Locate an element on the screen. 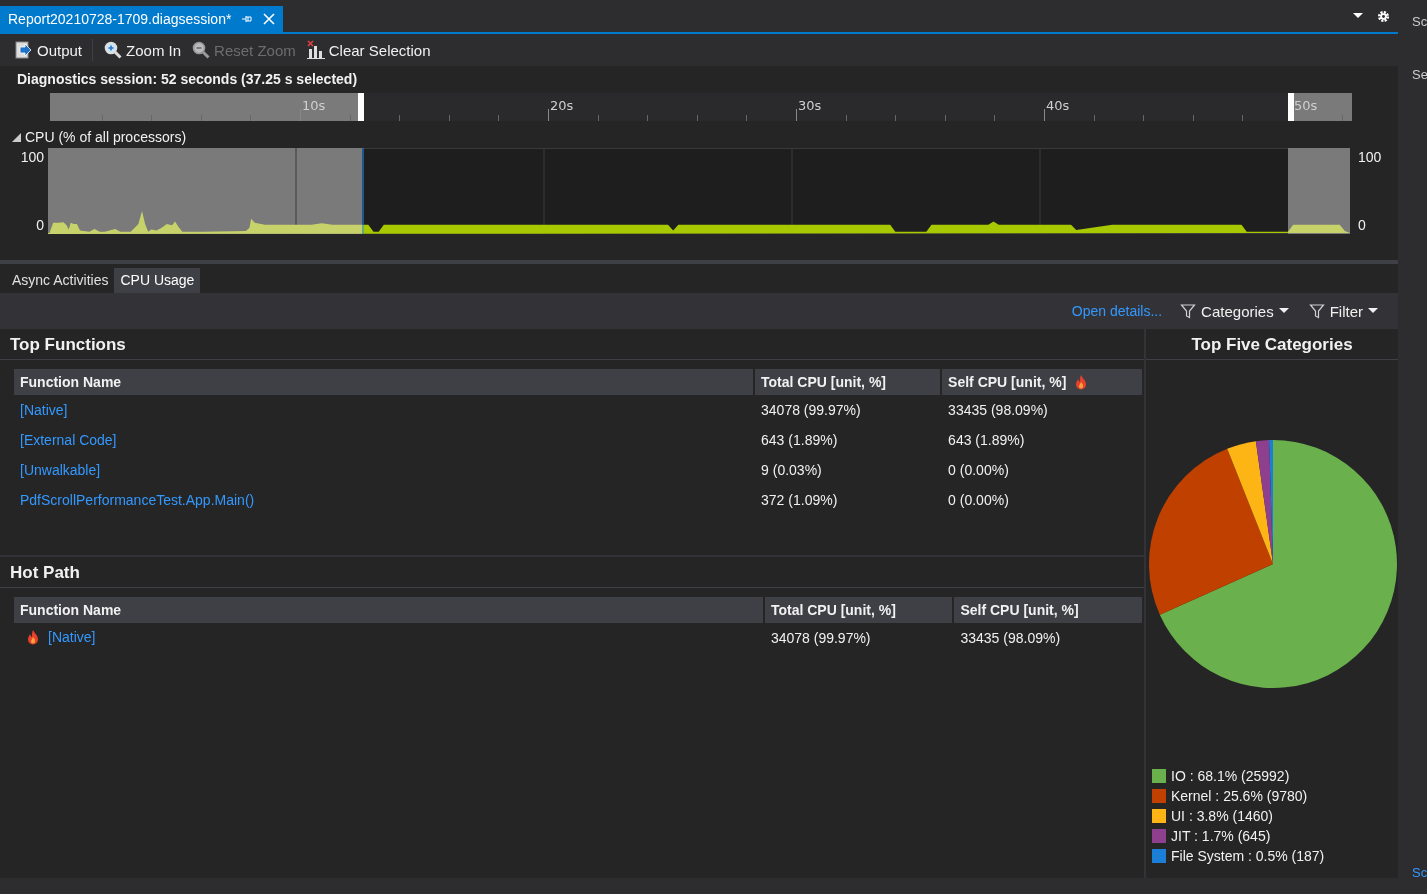  time-tick-label: 10s is located at coordinates (314, 105).